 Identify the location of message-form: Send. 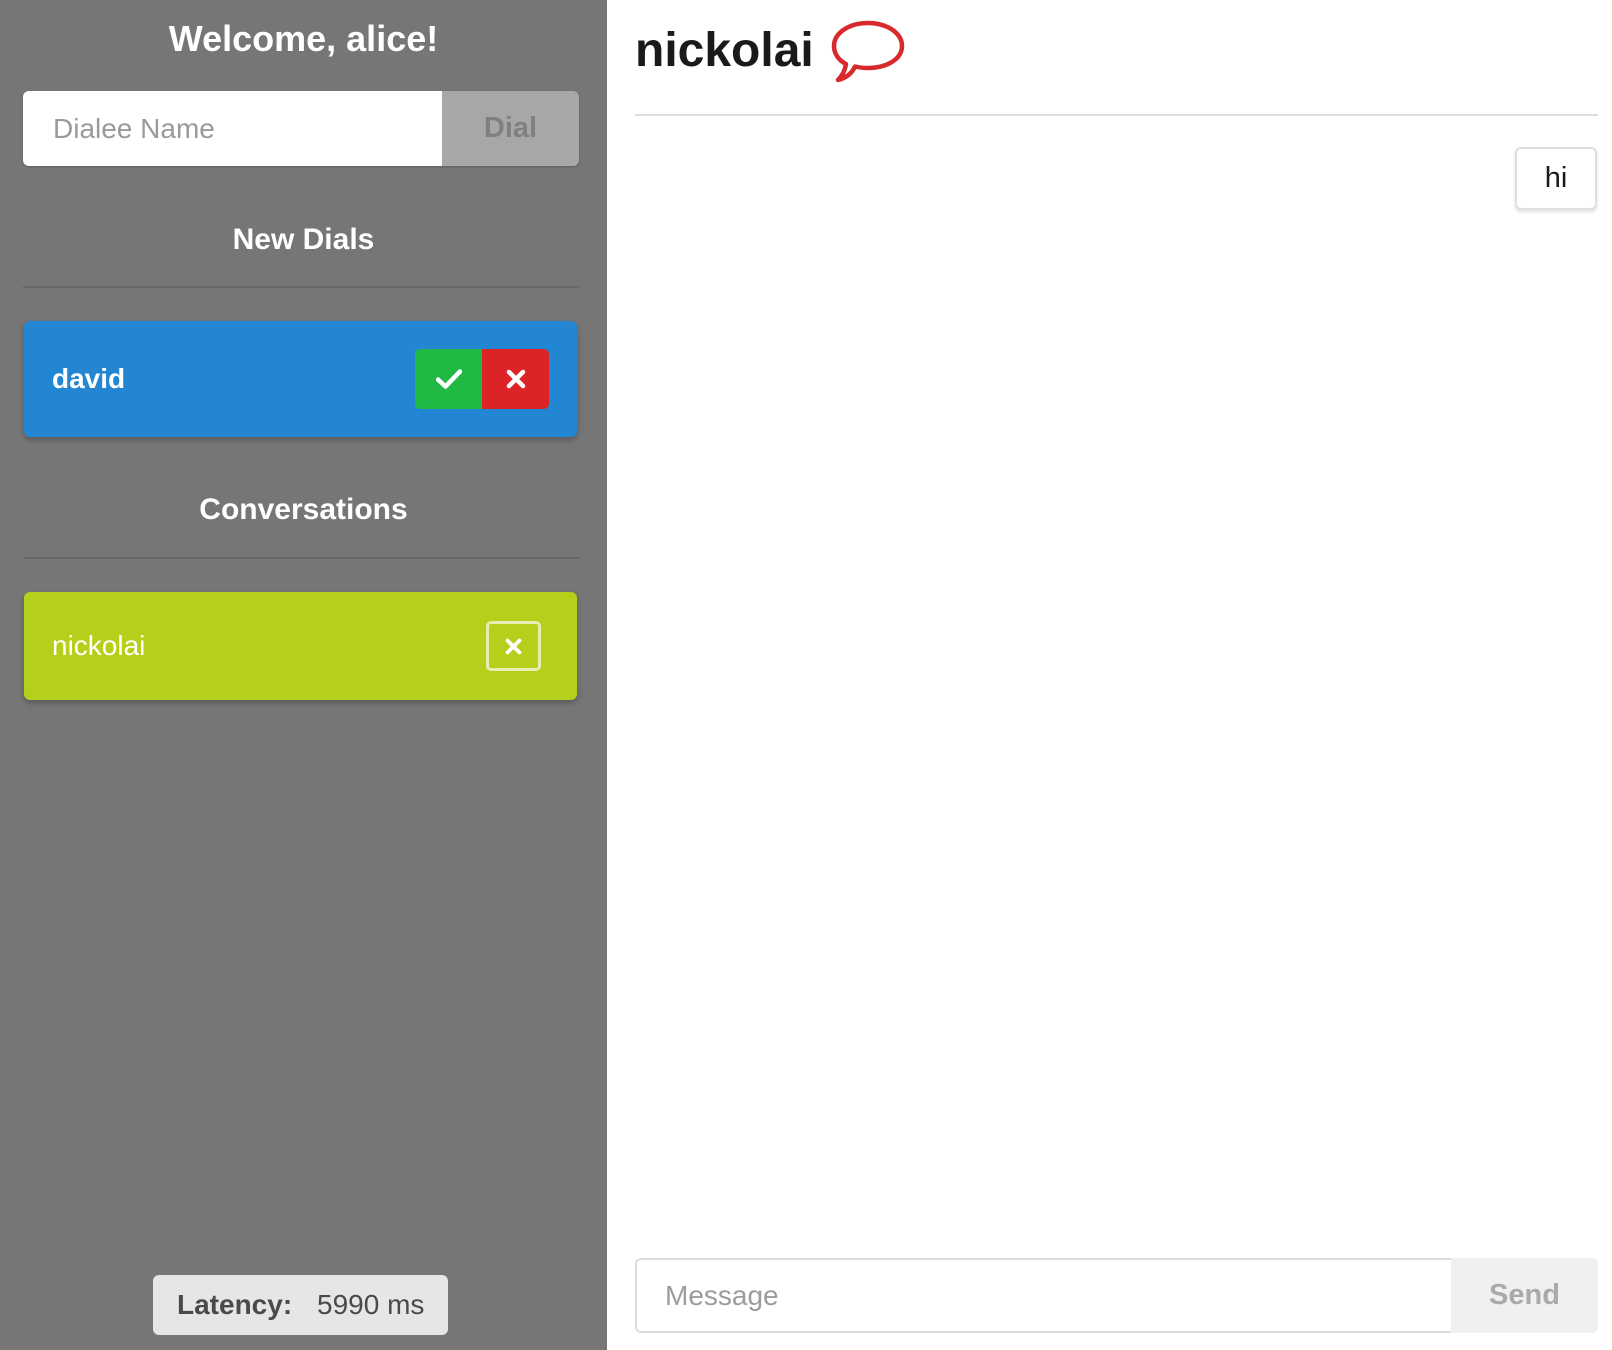
(1116, 1295).